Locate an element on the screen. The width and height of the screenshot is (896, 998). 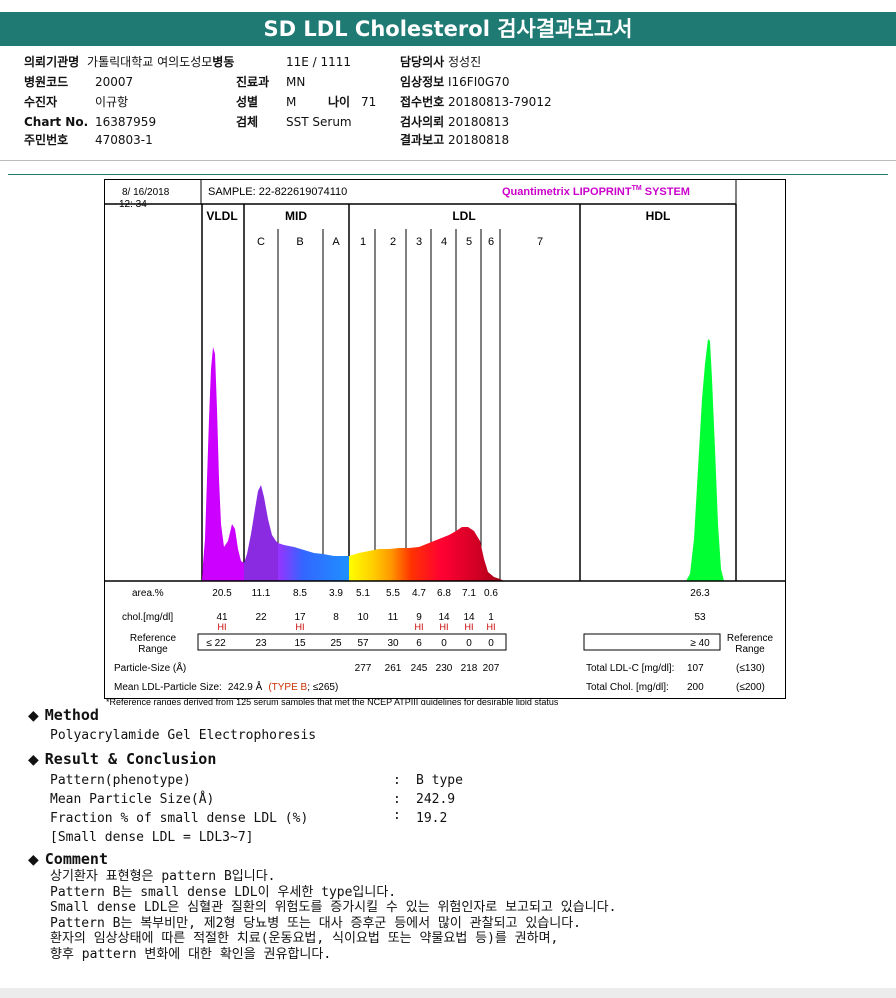
doctor-label: 담당의사 is located at coordinates (422, 62).